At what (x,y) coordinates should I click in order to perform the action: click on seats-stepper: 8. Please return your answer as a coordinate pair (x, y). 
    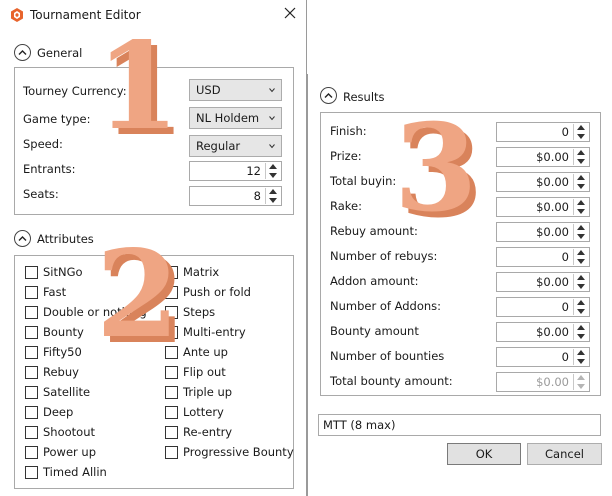
    Looking at the image, I should click on (235, 196).